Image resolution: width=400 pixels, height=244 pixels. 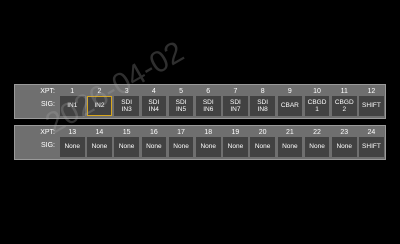 I want to click on crosspoint-button-20: 20 None, so click(x=262, y=142).